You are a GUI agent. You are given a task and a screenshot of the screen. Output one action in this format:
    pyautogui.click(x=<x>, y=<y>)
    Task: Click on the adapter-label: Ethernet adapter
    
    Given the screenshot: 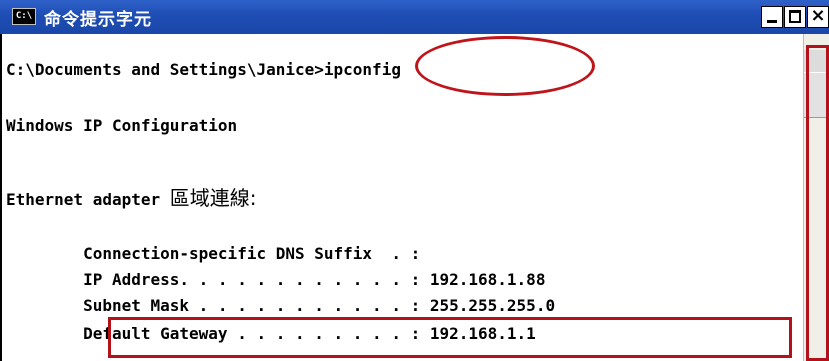 What is the action you would take?
    pyautogui.click(x=88, y=199)
    